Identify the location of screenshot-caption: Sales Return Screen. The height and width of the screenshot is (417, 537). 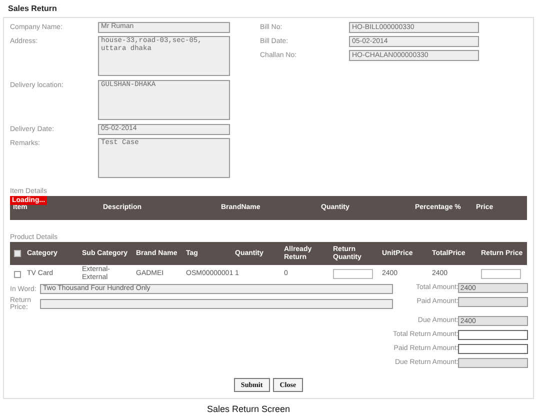
(249, 409).